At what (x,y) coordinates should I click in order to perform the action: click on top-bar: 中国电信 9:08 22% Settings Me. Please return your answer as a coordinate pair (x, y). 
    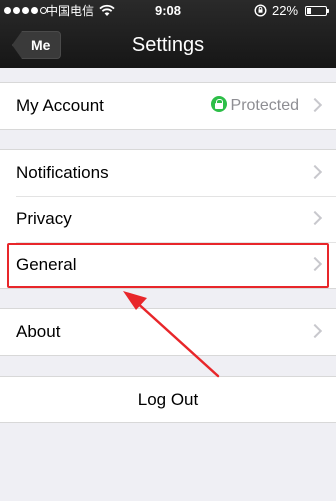
    Looking at the image, I should click on (168, 34).